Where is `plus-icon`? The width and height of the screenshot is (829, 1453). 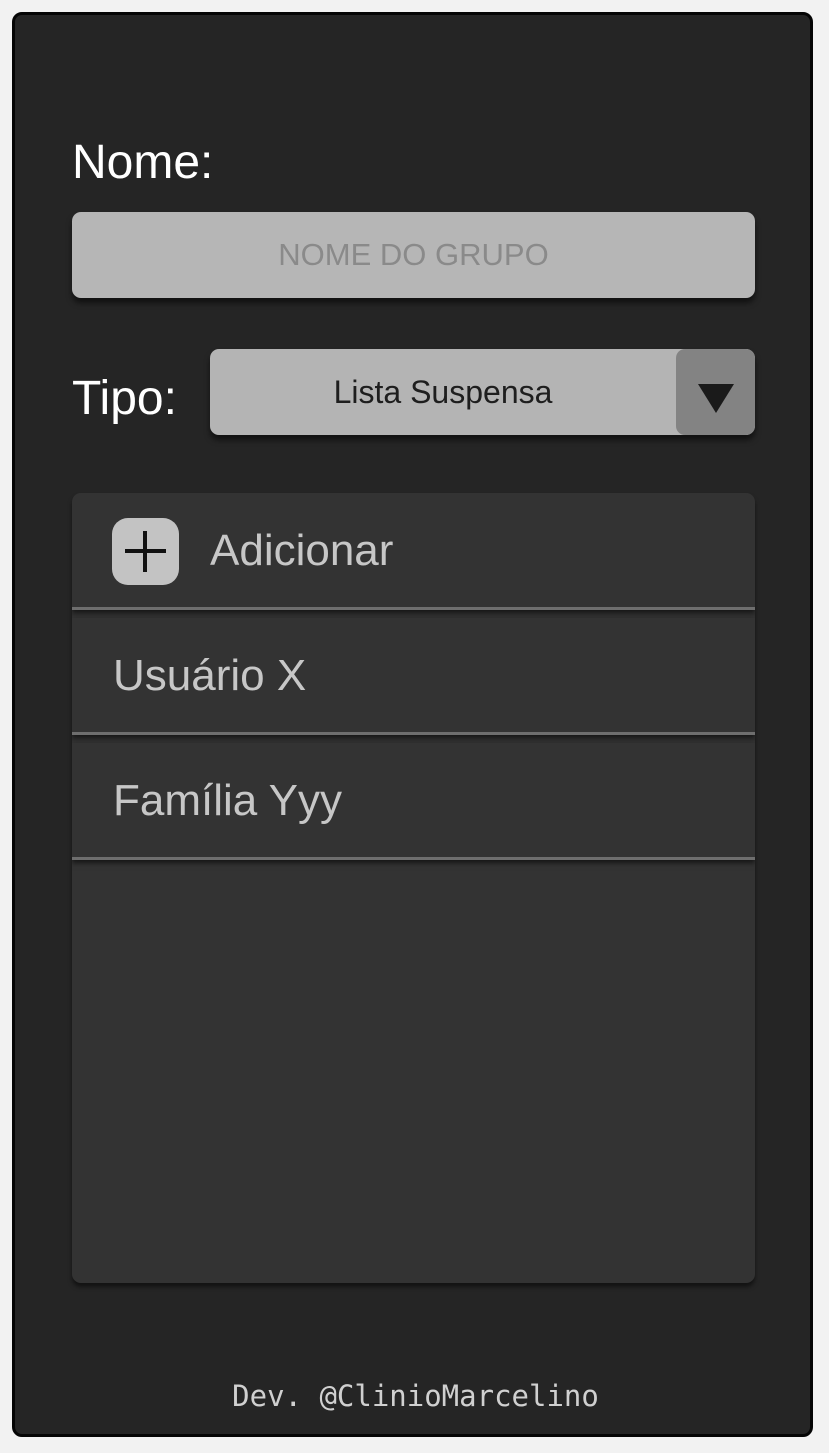 plus-icon is located at coordinates (145, 551).